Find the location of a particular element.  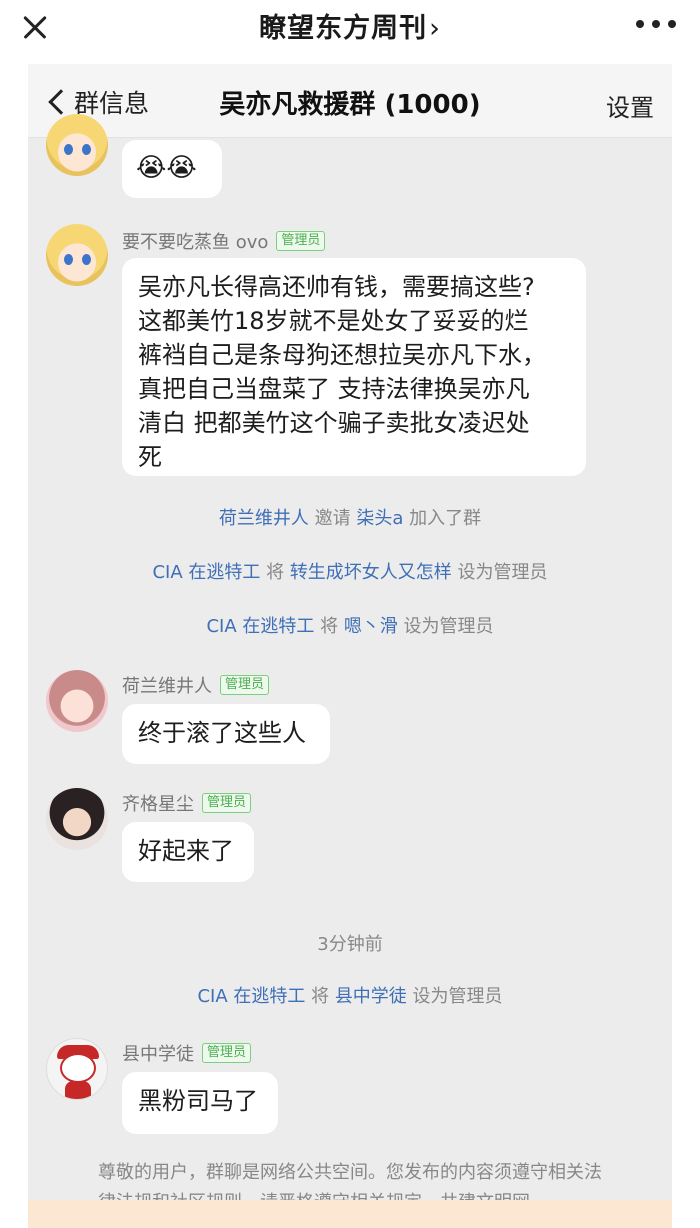

message-bubble: 黑粉司马了 is located at coordinates (200, 1103).